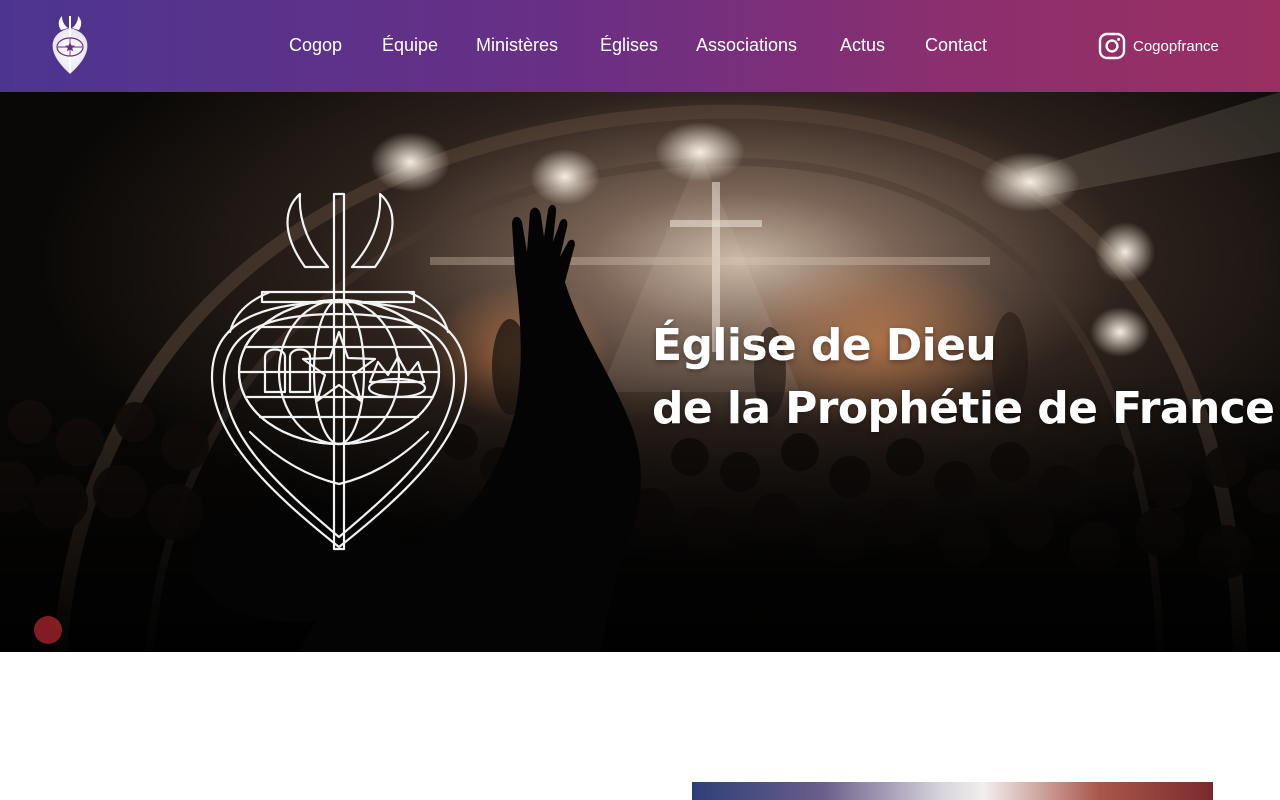  What do you see at coordinates (1176, 46) in the screenshot?
I see `instagram-handle: Cogopfrance` at bounding box center [1176, 46].